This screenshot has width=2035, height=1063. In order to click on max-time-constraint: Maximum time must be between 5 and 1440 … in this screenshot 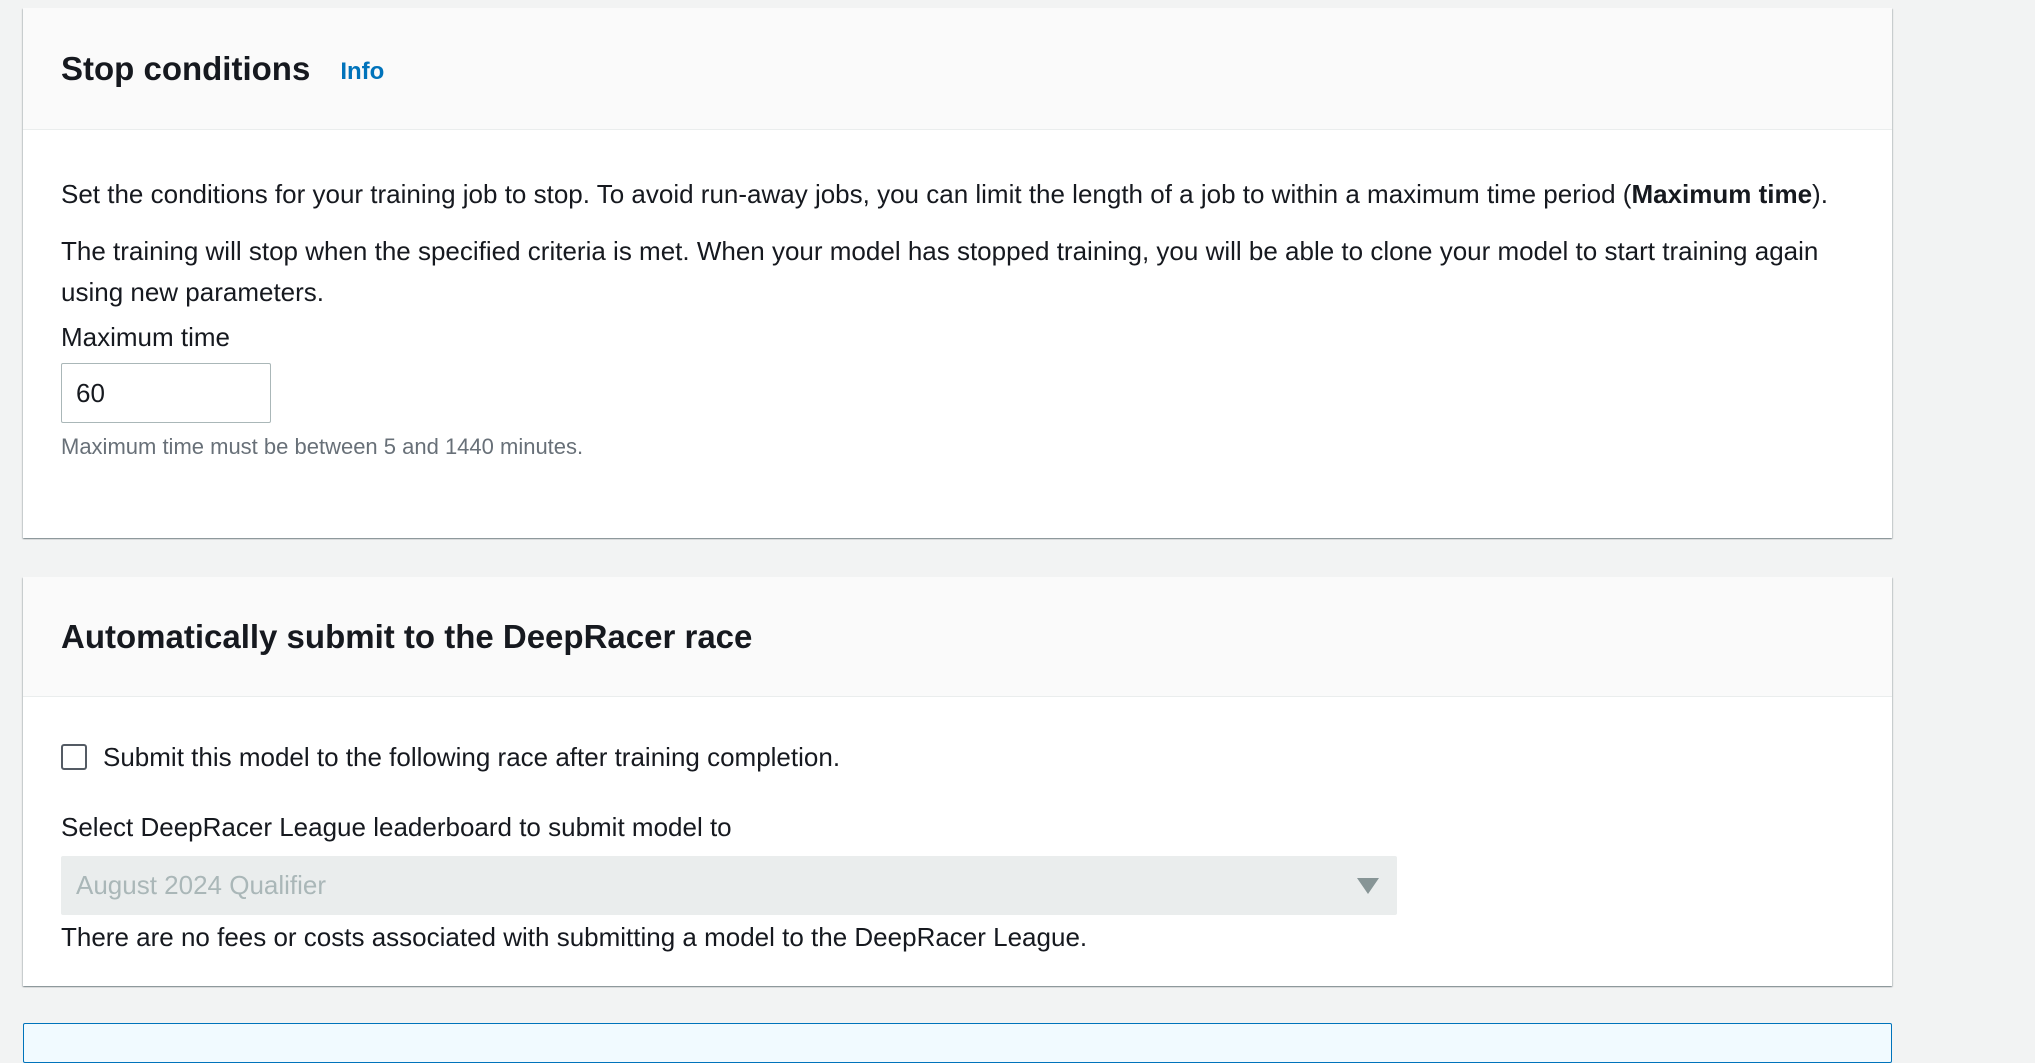, I will do `click(322, 446)`.